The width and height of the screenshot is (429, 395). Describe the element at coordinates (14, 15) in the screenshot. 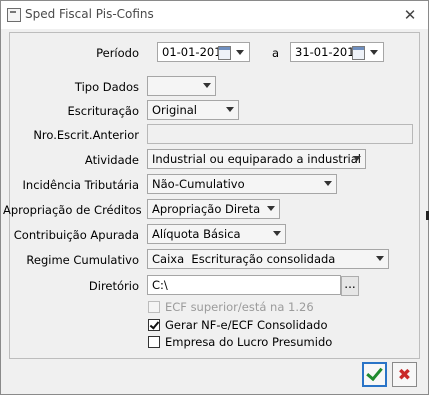

I see `app-icon` at that location.